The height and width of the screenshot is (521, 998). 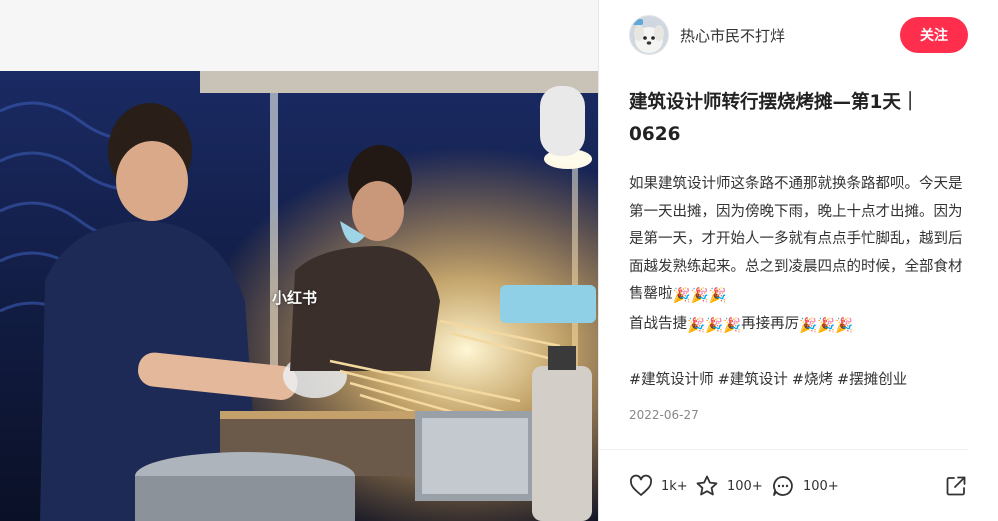 I want to click on collect-button: 100+, so click(x=729, y=486).